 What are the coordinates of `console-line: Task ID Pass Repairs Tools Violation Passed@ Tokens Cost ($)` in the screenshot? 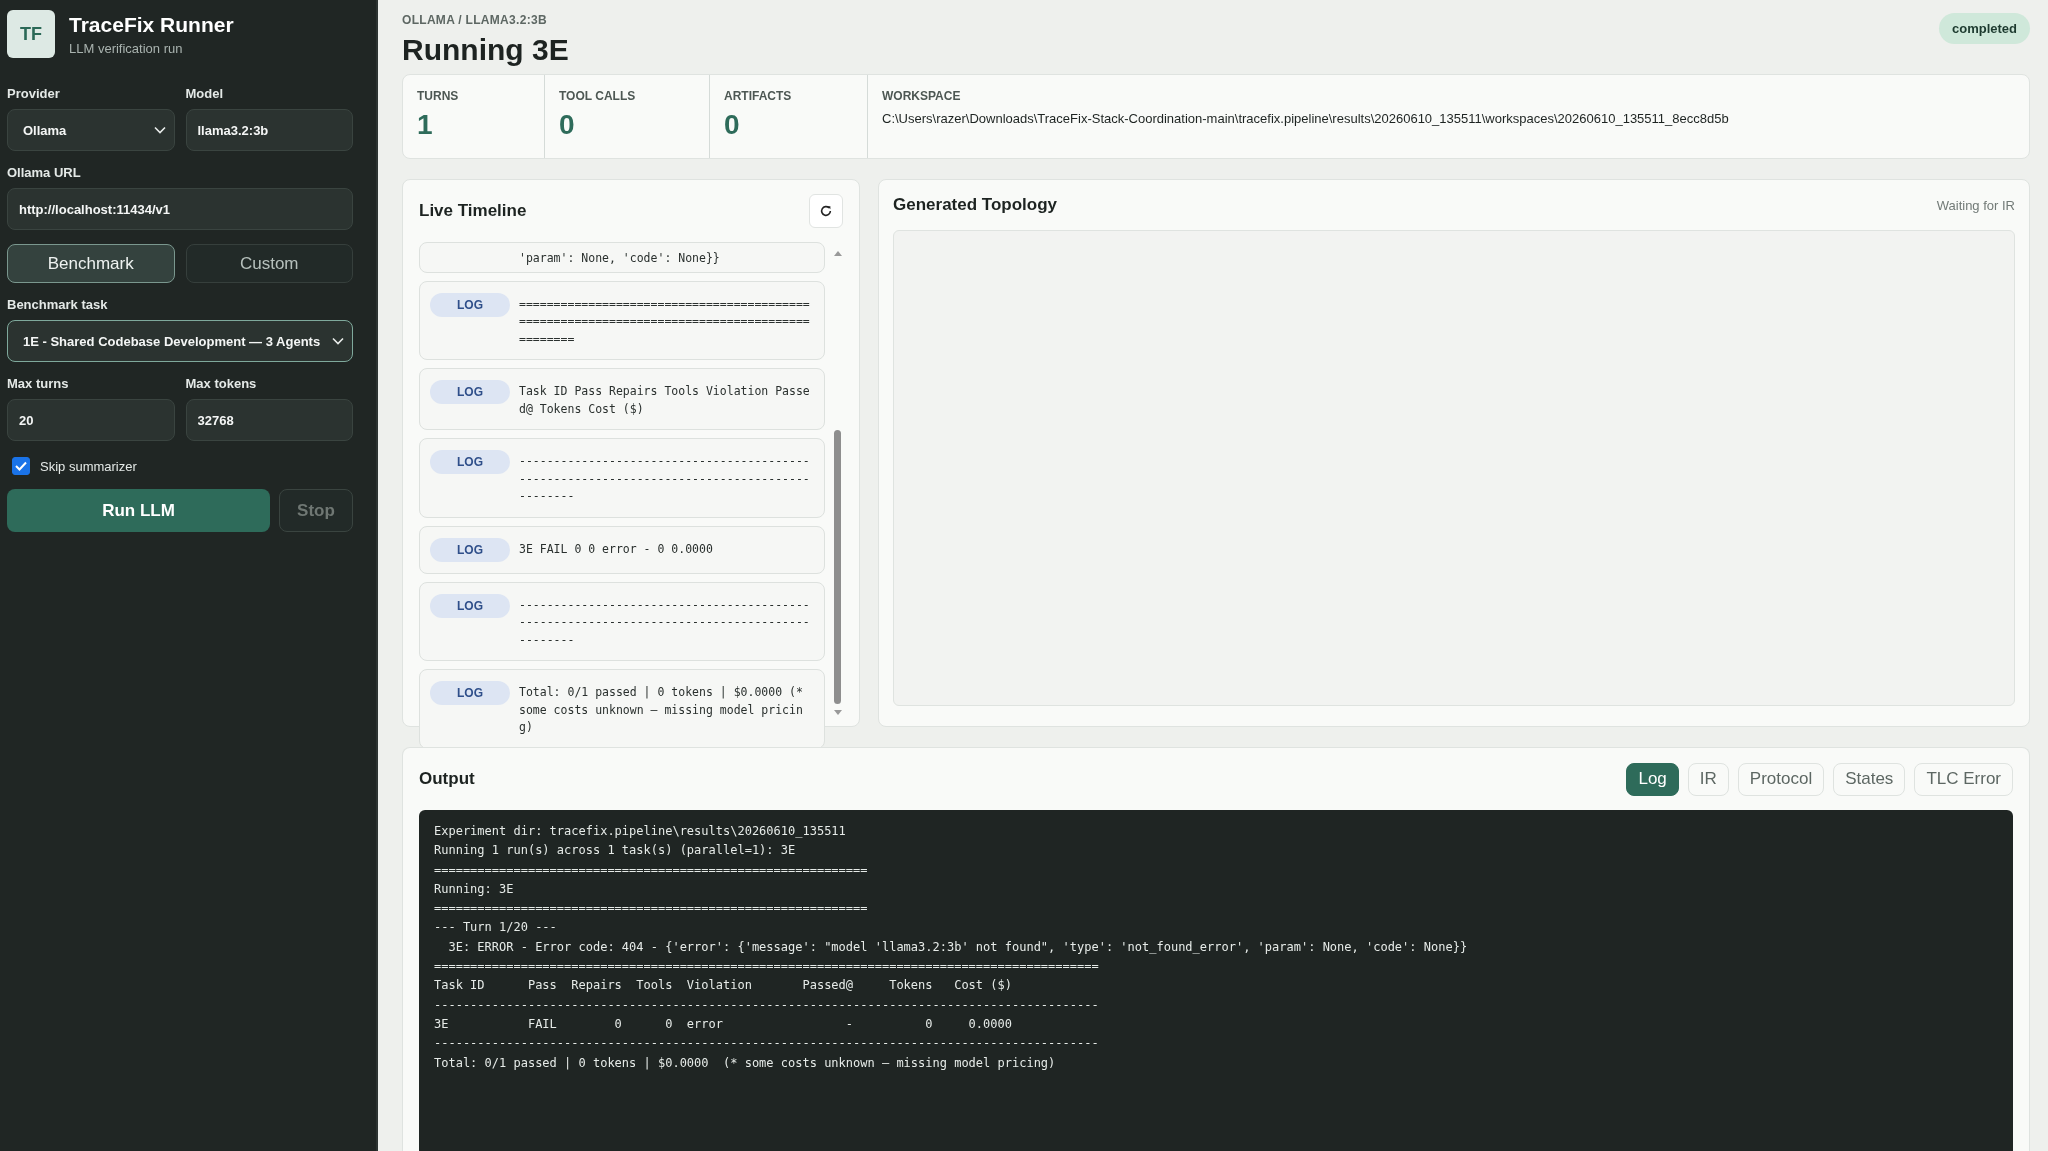 It's located at (723, 986).